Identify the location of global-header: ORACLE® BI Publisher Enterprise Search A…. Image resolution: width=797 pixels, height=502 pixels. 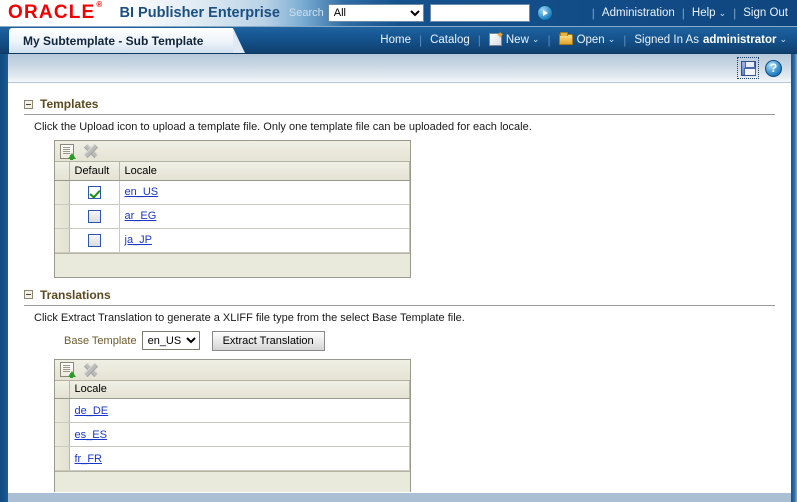
(398, 13).